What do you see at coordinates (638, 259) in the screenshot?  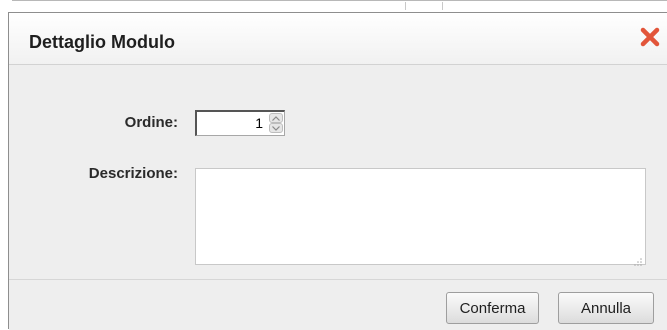 I see `resize-grip-icon` at bounding box center [638, 259].